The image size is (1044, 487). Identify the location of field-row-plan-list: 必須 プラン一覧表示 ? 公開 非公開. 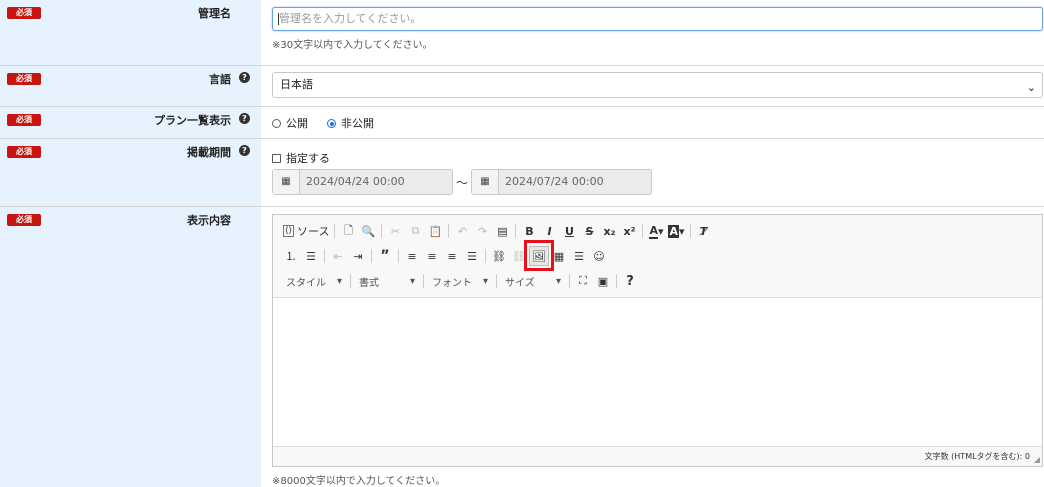
(522, 123).